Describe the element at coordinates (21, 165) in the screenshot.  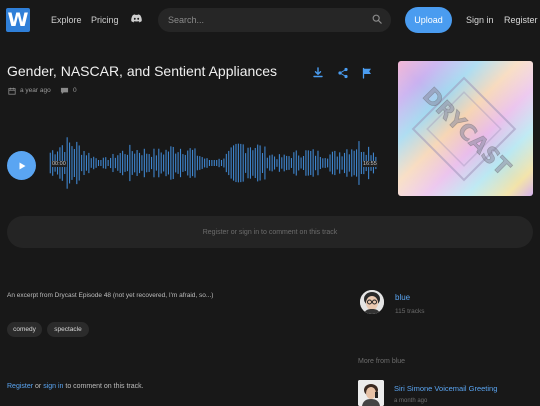
I see `play-button` at that location.